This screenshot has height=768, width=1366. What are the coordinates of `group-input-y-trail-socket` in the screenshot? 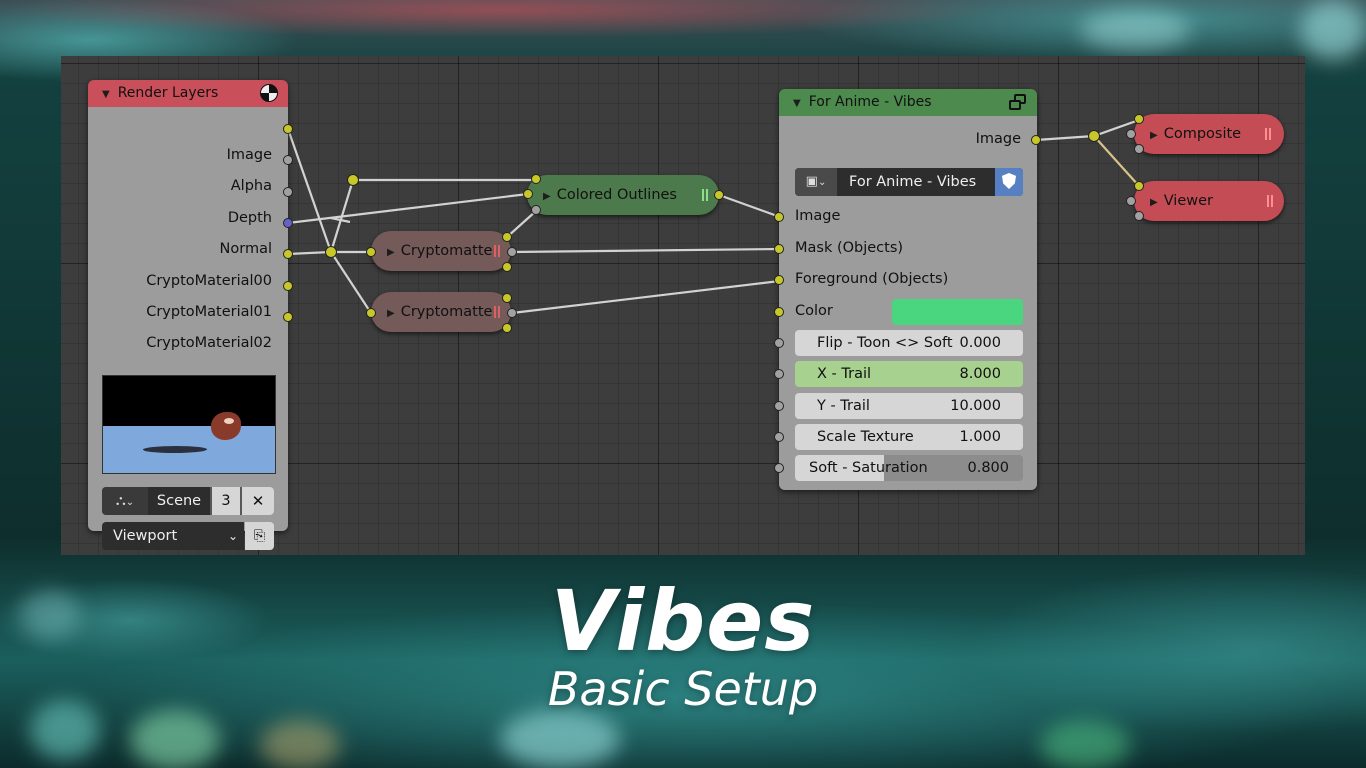 It's located at (779, 406).